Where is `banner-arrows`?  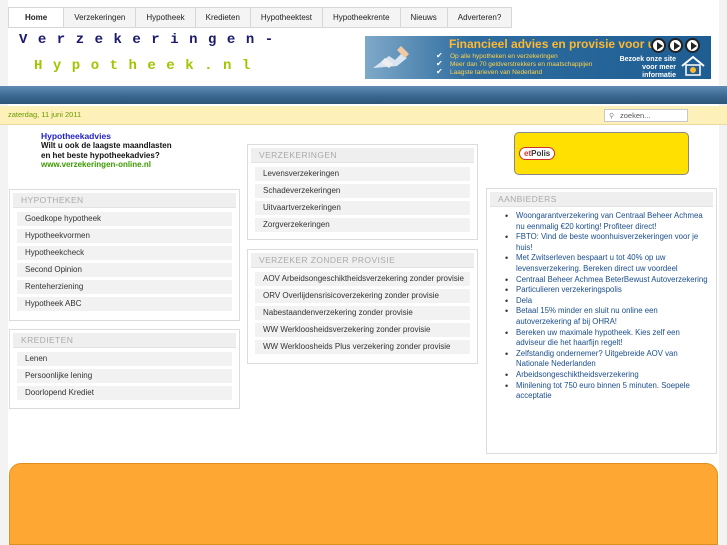
banner-arrows is located at coordinates (675, 45).